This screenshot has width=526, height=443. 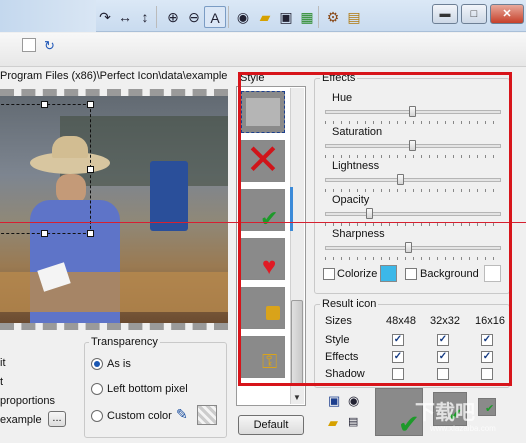 What do you see at coordinates (507, 14) in the screenshot?
I see `close-button: ✕` at bounding box center [507, 14].